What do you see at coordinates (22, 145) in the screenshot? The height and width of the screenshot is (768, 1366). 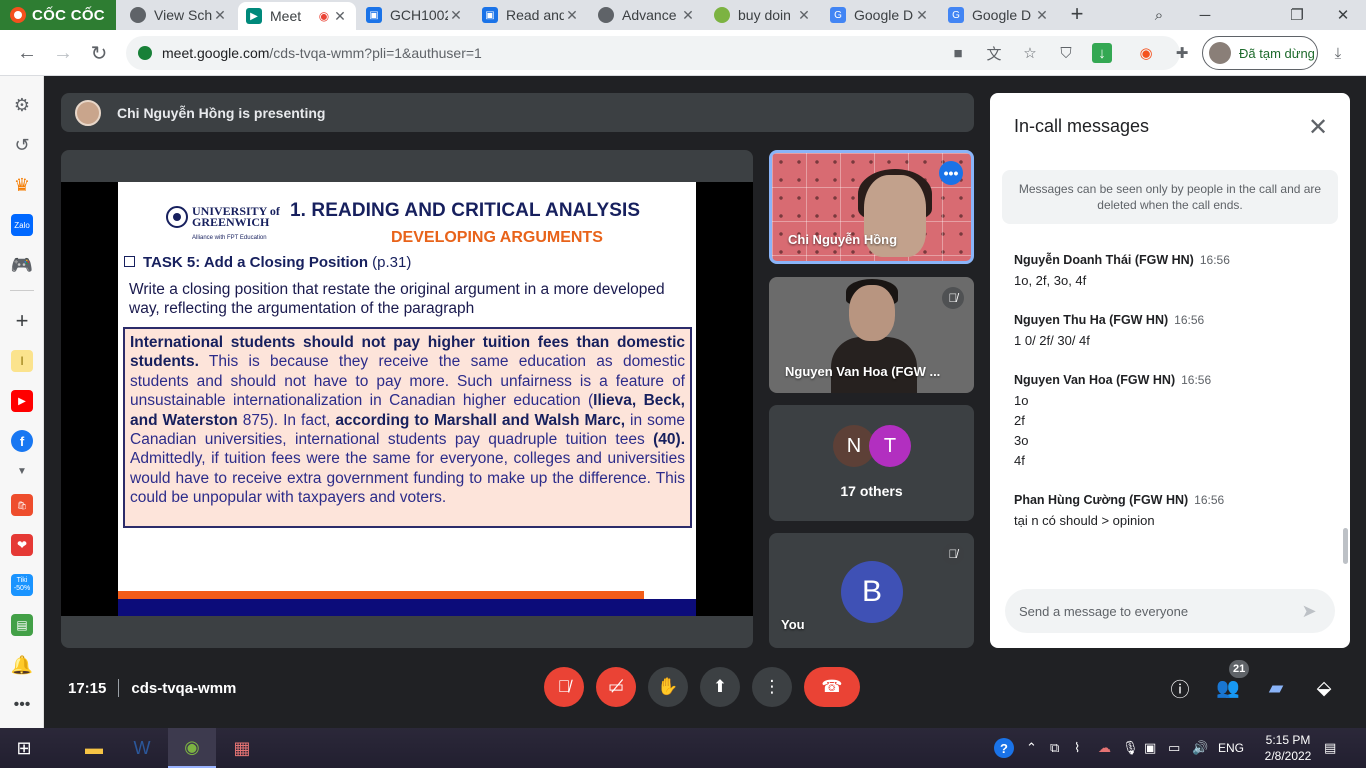 I see `history-icon: ↺` at bounding box center [22, 145].